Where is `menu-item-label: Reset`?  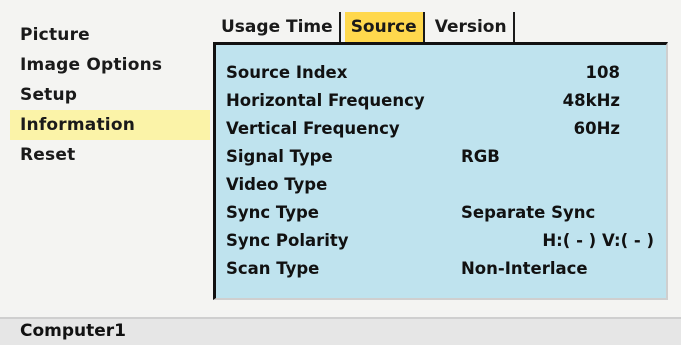 menu-item-label: Reset is located at coordinates (48, 155).